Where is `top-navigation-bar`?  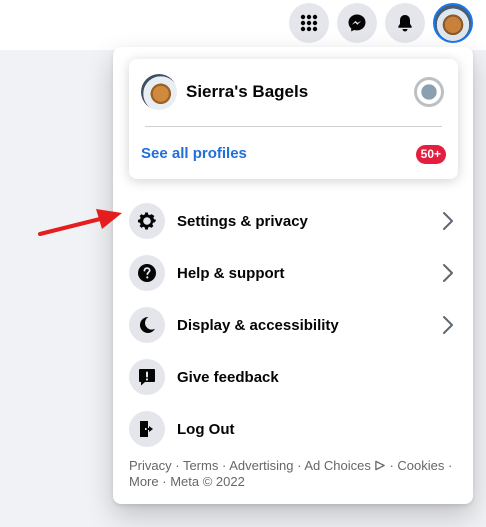 top-navigation-bar is located at coordinates (243, 25).